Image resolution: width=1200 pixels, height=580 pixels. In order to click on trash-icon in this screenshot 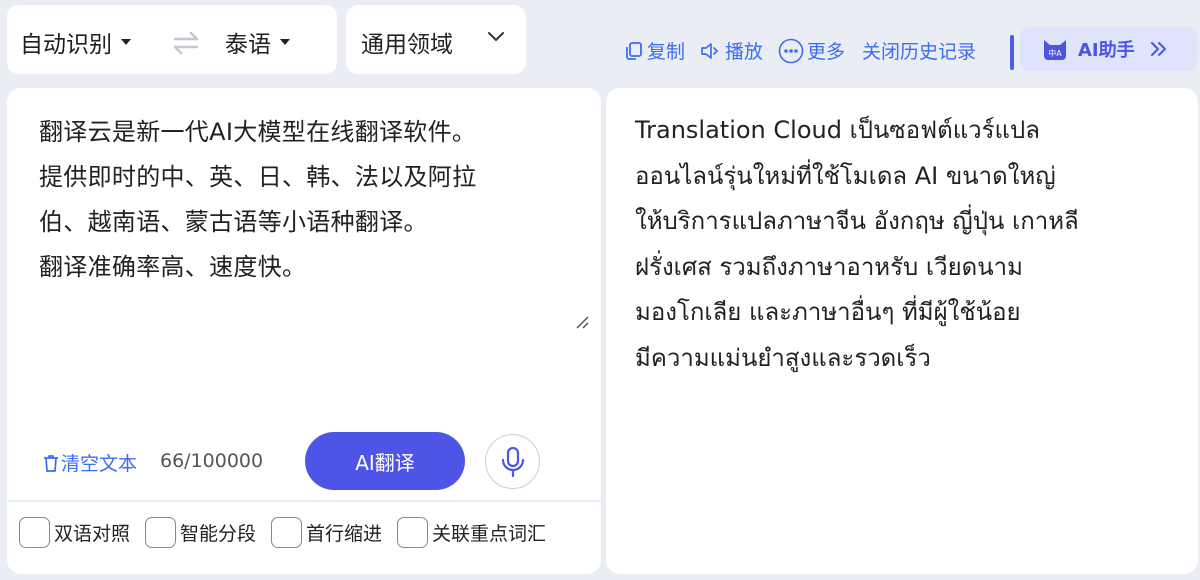, I will do `click(51, 463)`.